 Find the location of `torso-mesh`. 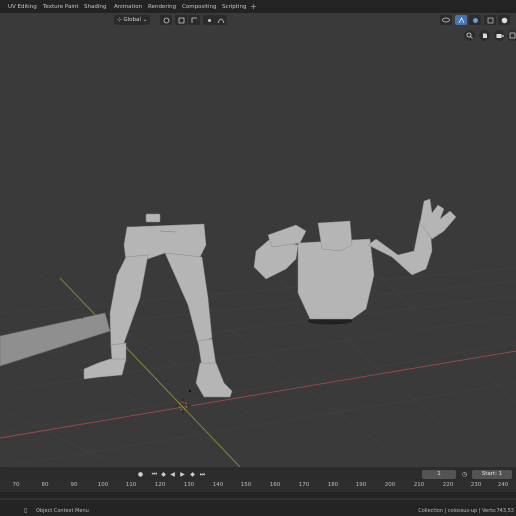

torso-mesh is located at coordinates (355, 261).